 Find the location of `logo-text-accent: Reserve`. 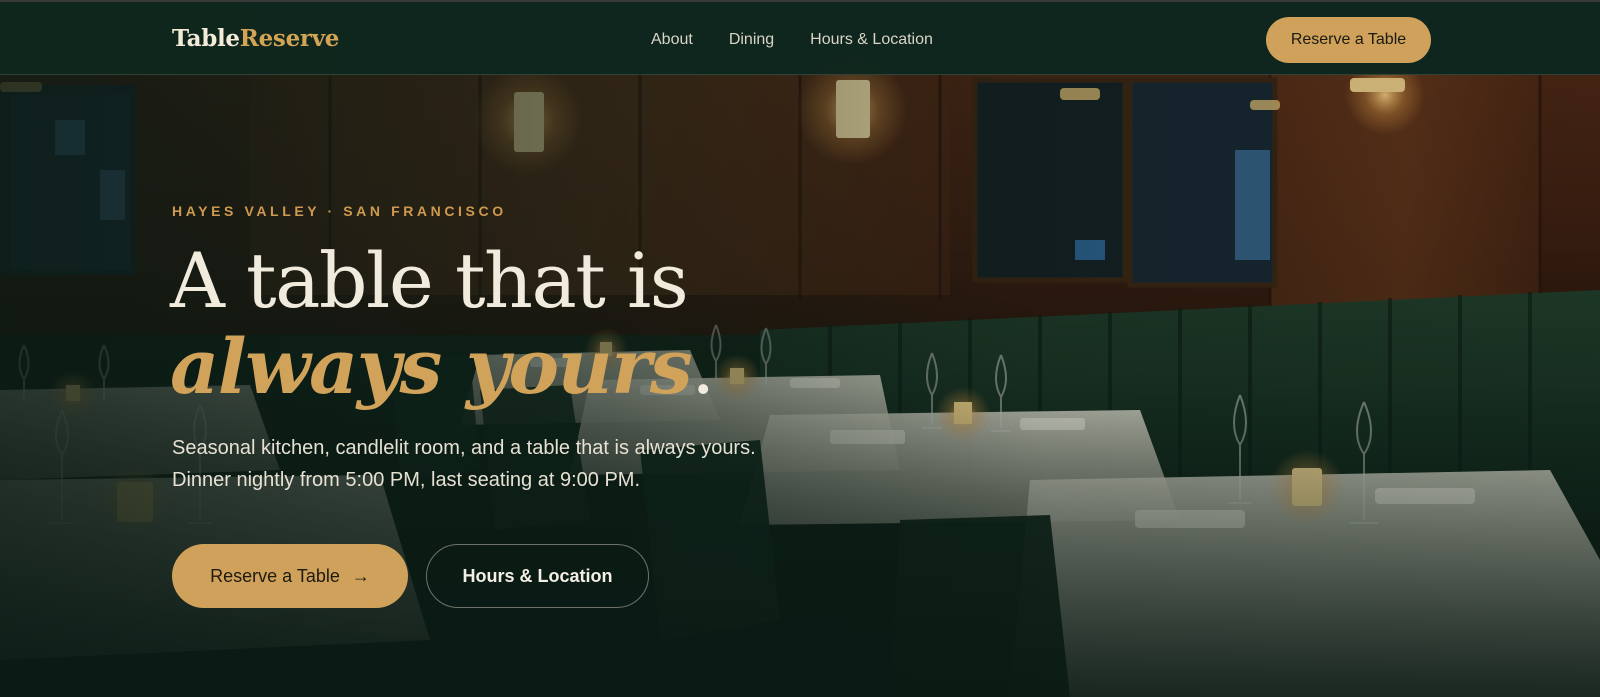

logo-text-accent: Reserve is located at coordinates (289, 38).